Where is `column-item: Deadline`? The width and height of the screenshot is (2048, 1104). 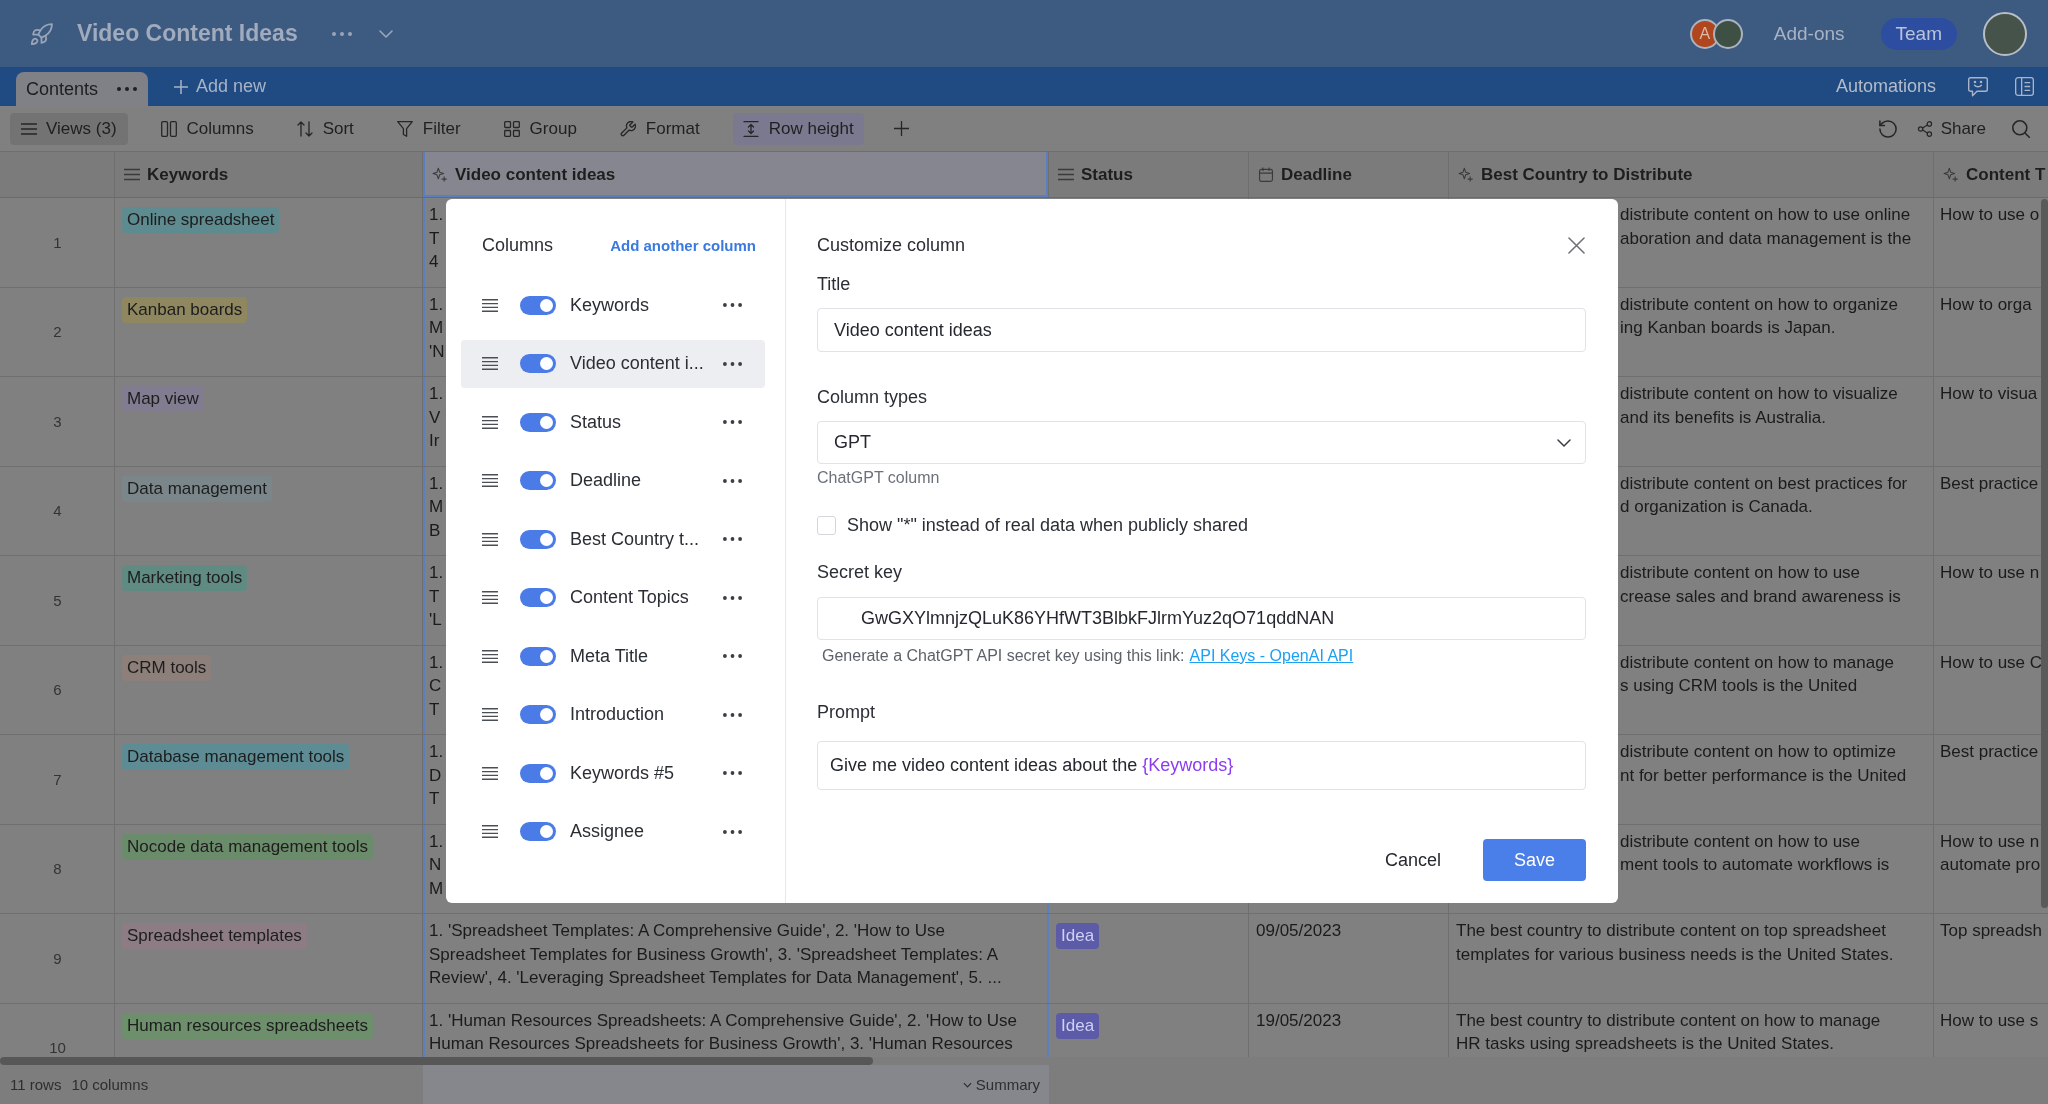
column-item: Deadline is located at coordinates (613, 480).